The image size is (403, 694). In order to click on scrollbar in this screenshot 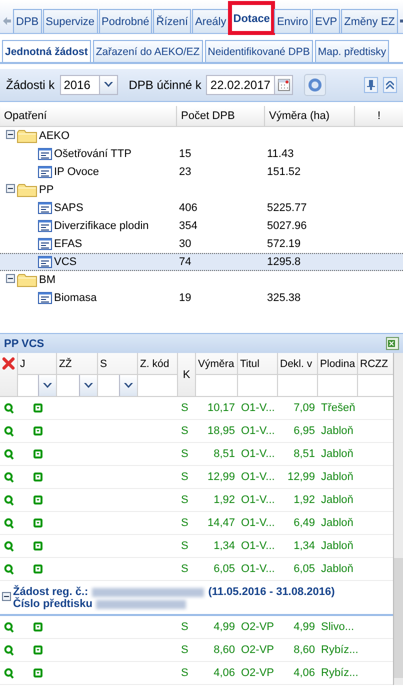, I will do `click(398, 519)`.